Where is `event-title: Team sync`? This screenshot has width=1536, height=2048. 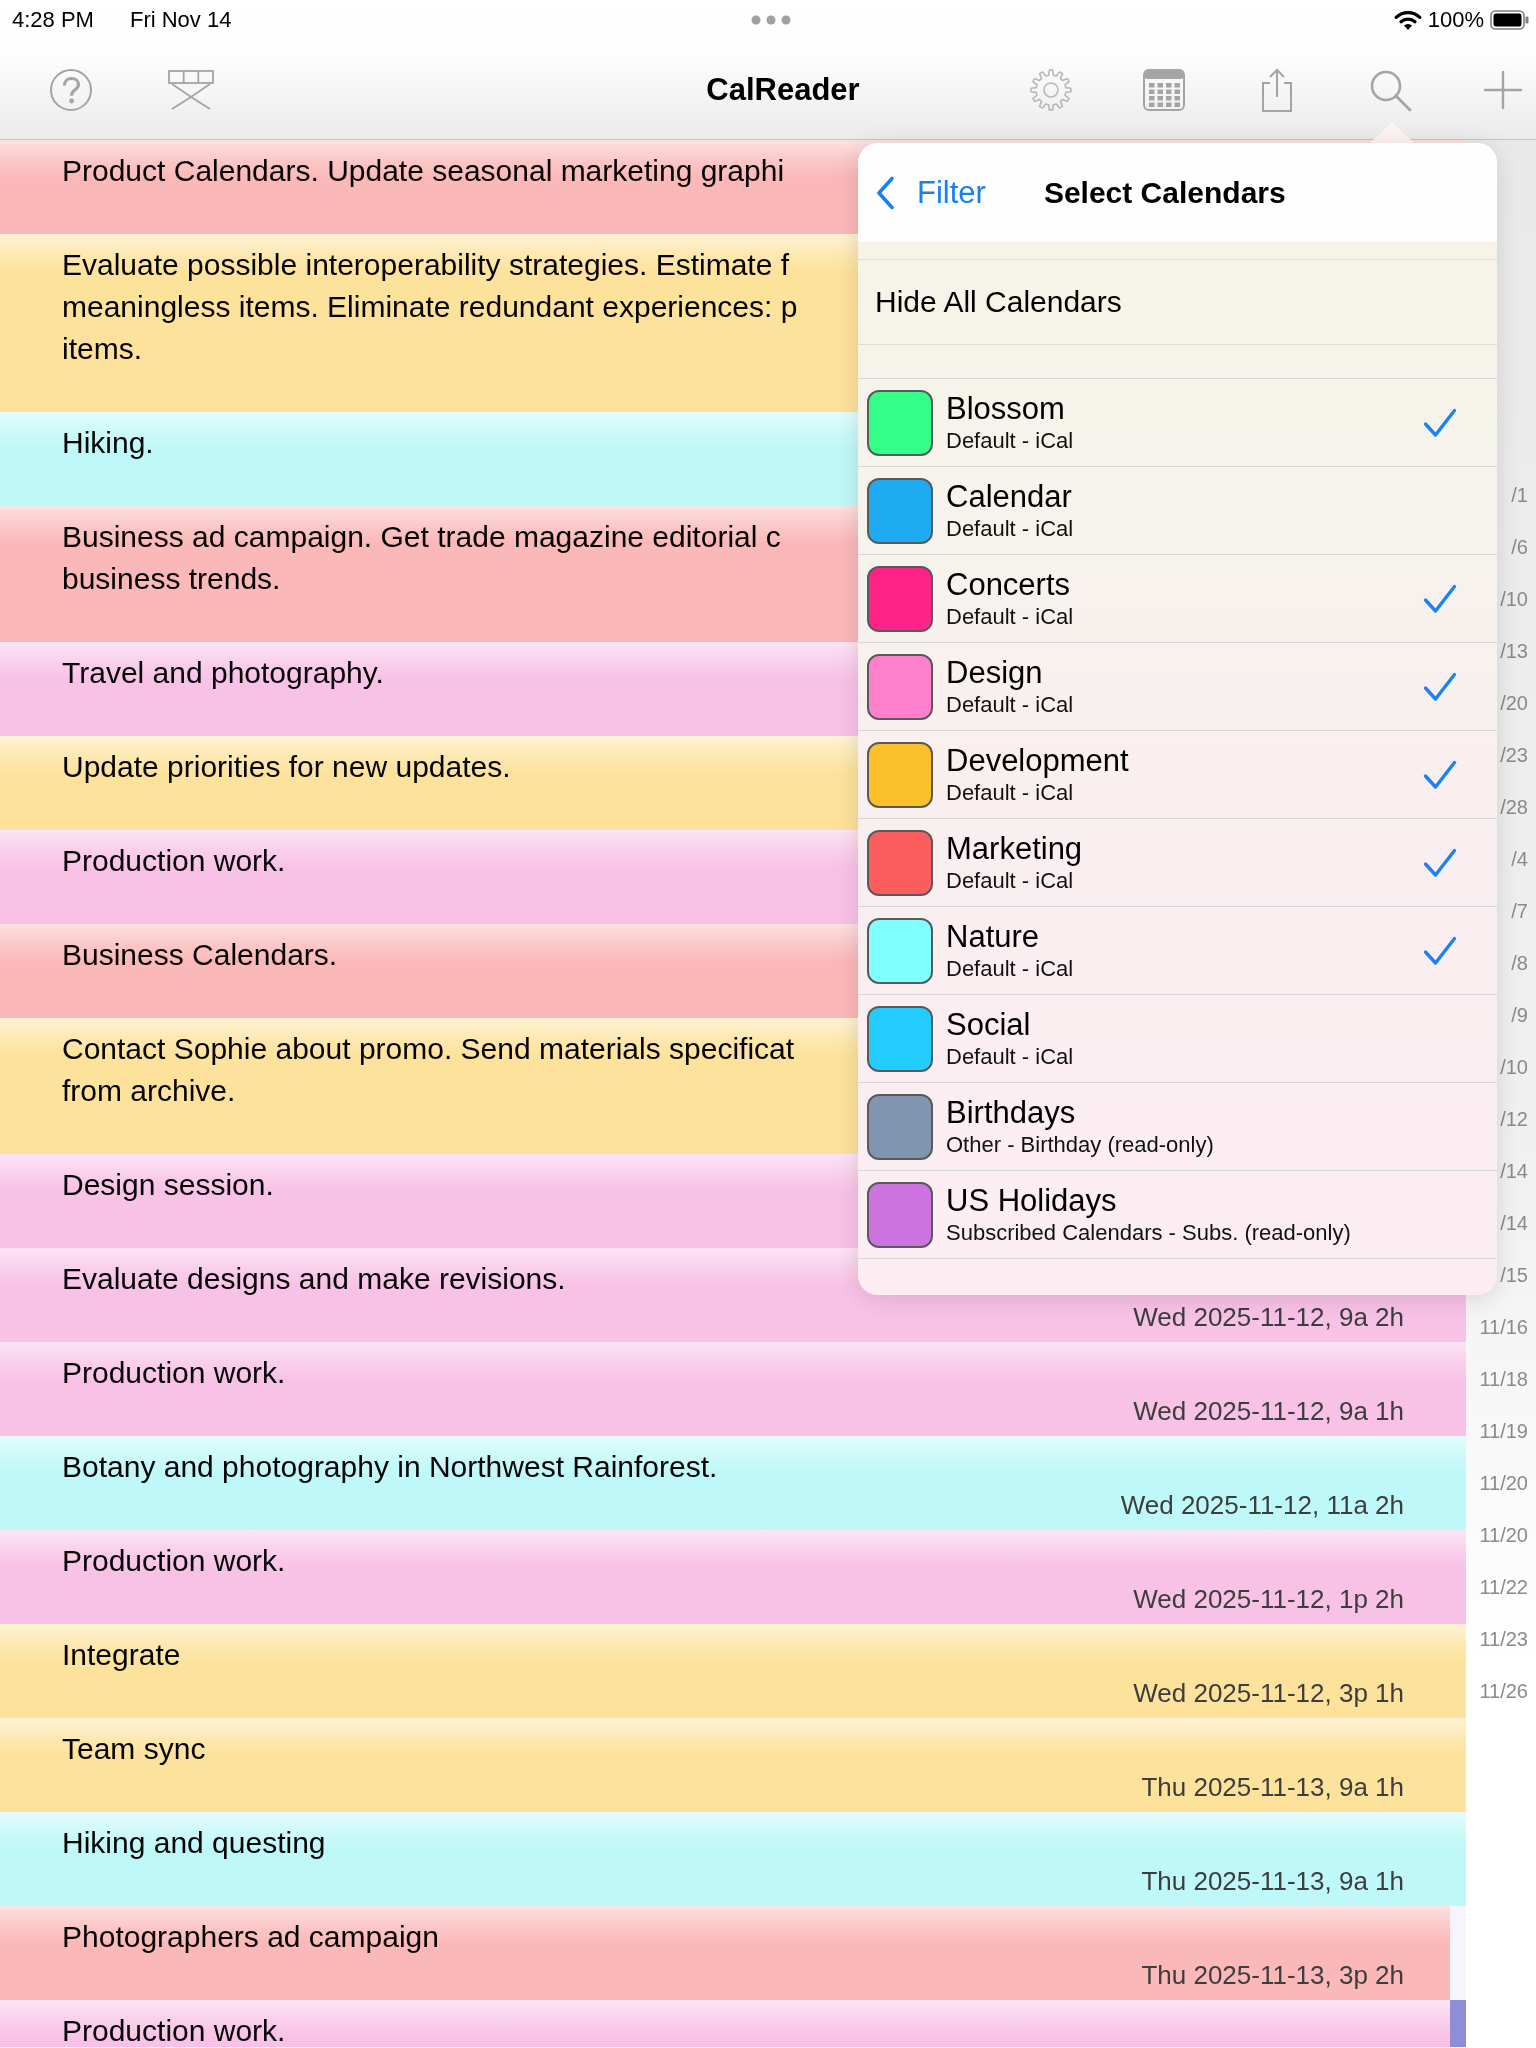 event-title: Team sync is located at coordinates (134, 1749).